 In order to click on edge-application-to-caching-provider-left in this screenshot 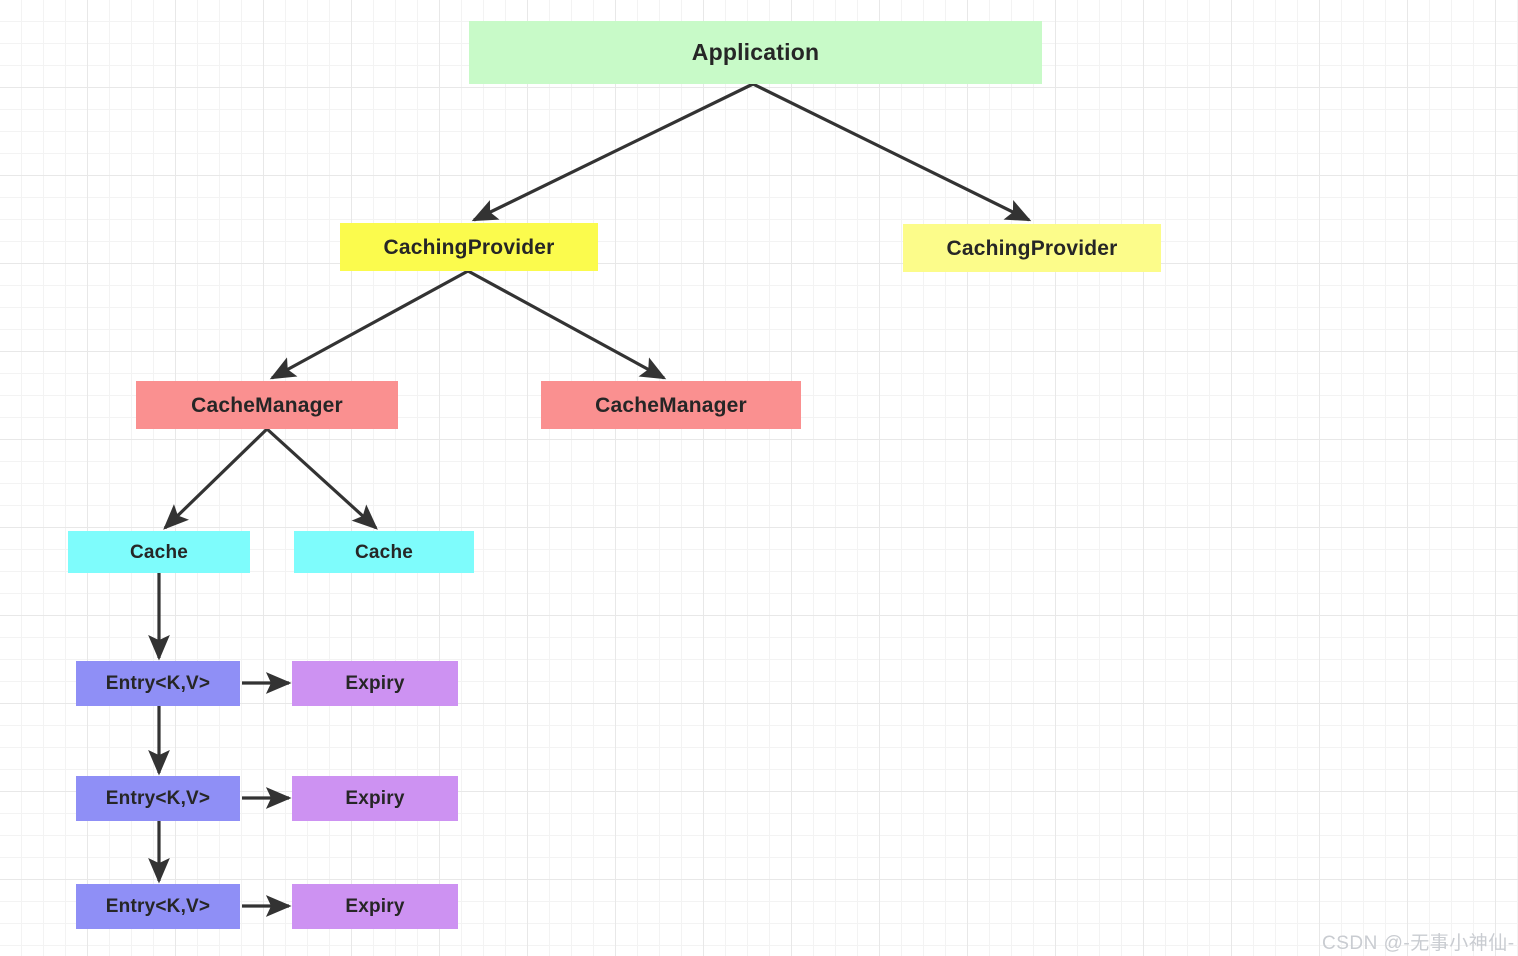, I will do `click(612, 152)`.